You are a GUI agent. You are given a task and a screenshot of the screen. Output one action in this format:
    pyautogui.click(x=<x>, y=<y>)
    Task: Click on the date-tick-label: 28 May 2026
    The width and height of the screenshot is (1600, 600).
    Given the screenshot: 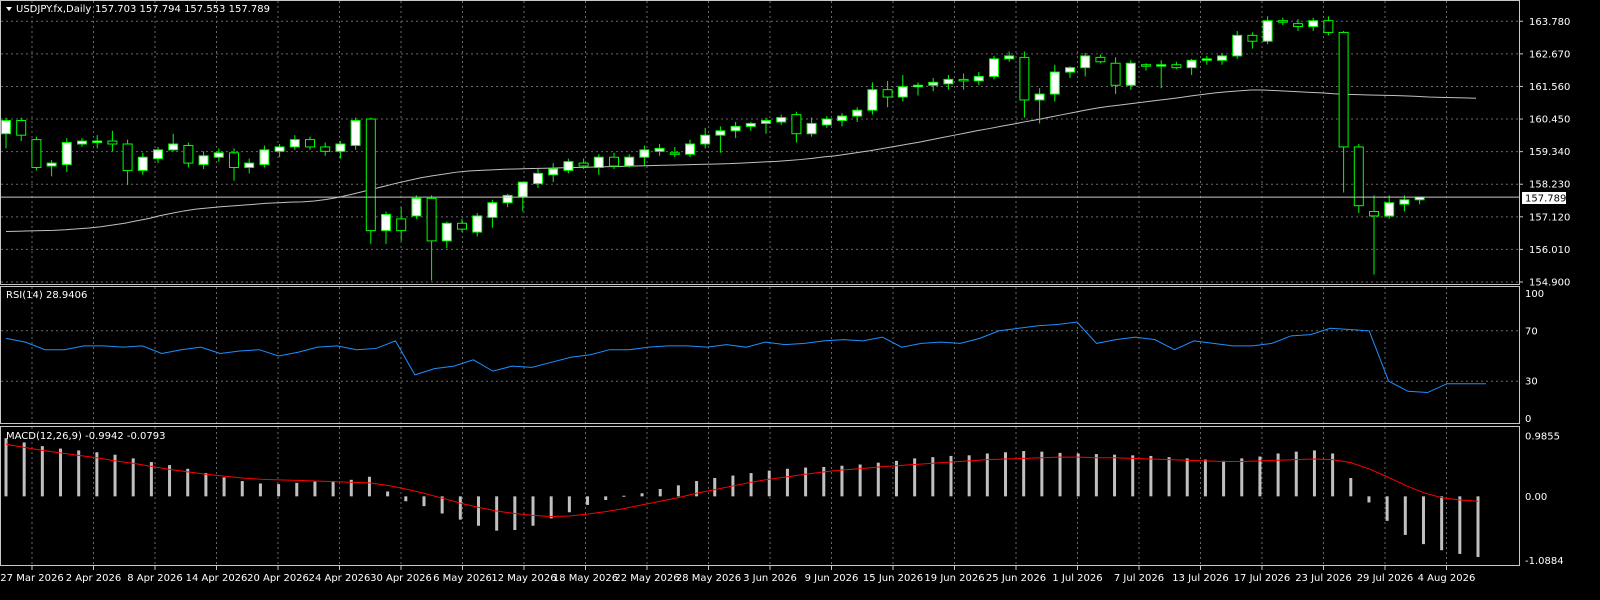 What is the action you would take?
    pyautogui.click(x=708, y=578)
    